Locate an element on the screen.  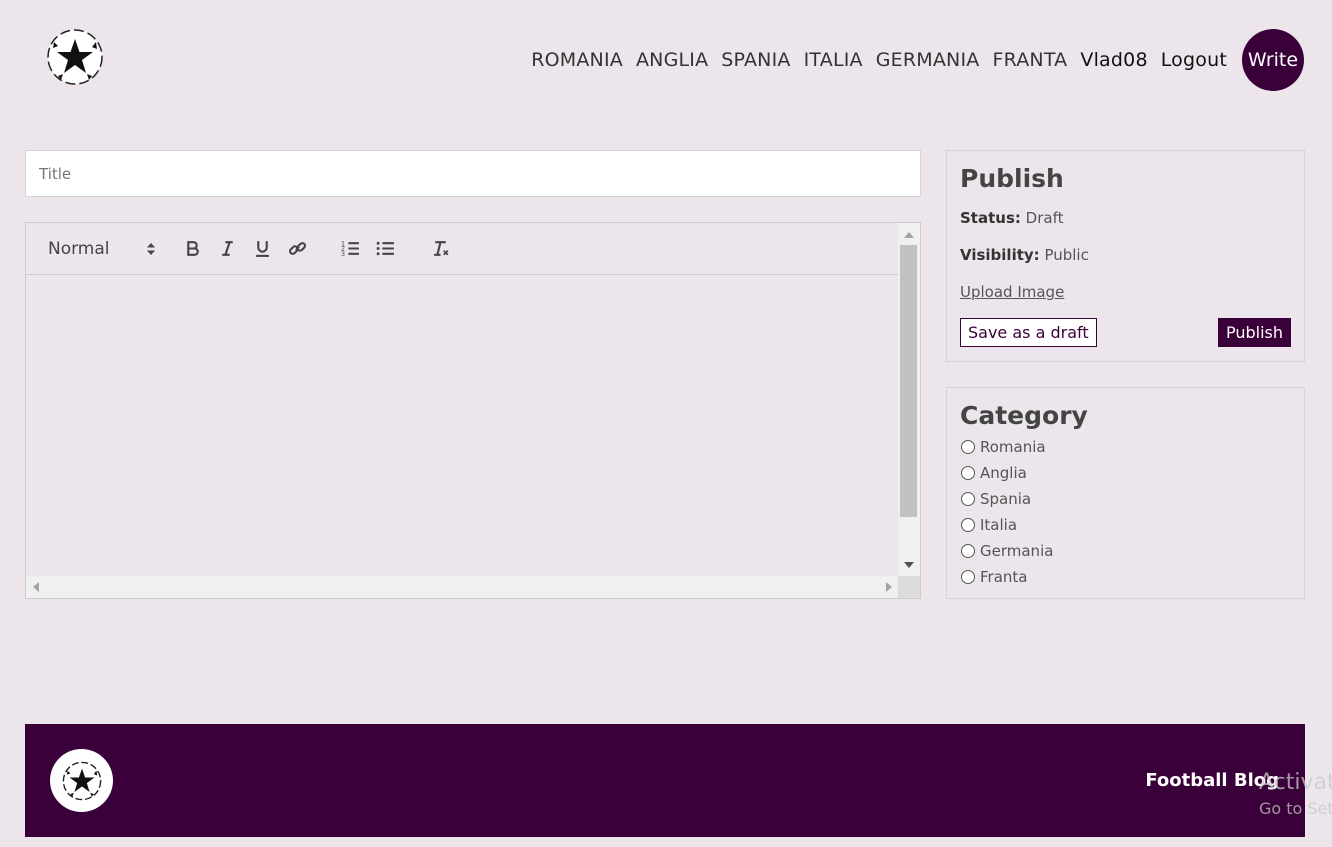
italic-icon is located at coordinates (227, 248).